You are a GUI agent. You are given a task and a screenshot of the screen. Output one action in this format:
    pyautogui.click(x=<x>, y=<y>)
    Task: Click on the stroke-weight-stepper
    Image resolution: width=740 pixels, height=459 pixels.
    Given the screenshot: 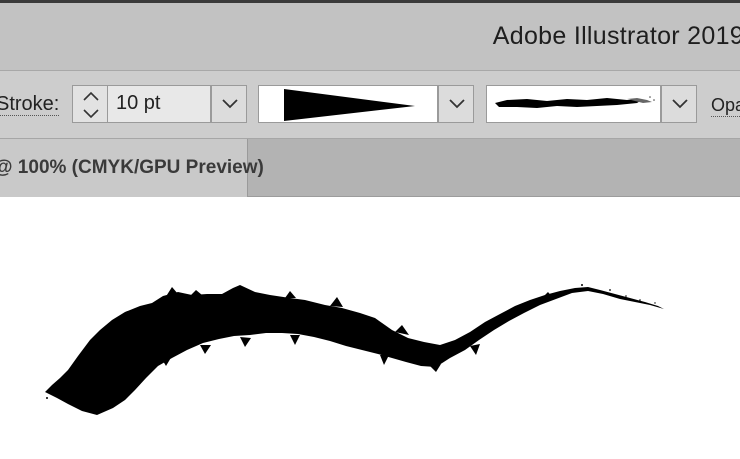 What is the action you would take?
    pyautogui.click(x=90, y=104)
    